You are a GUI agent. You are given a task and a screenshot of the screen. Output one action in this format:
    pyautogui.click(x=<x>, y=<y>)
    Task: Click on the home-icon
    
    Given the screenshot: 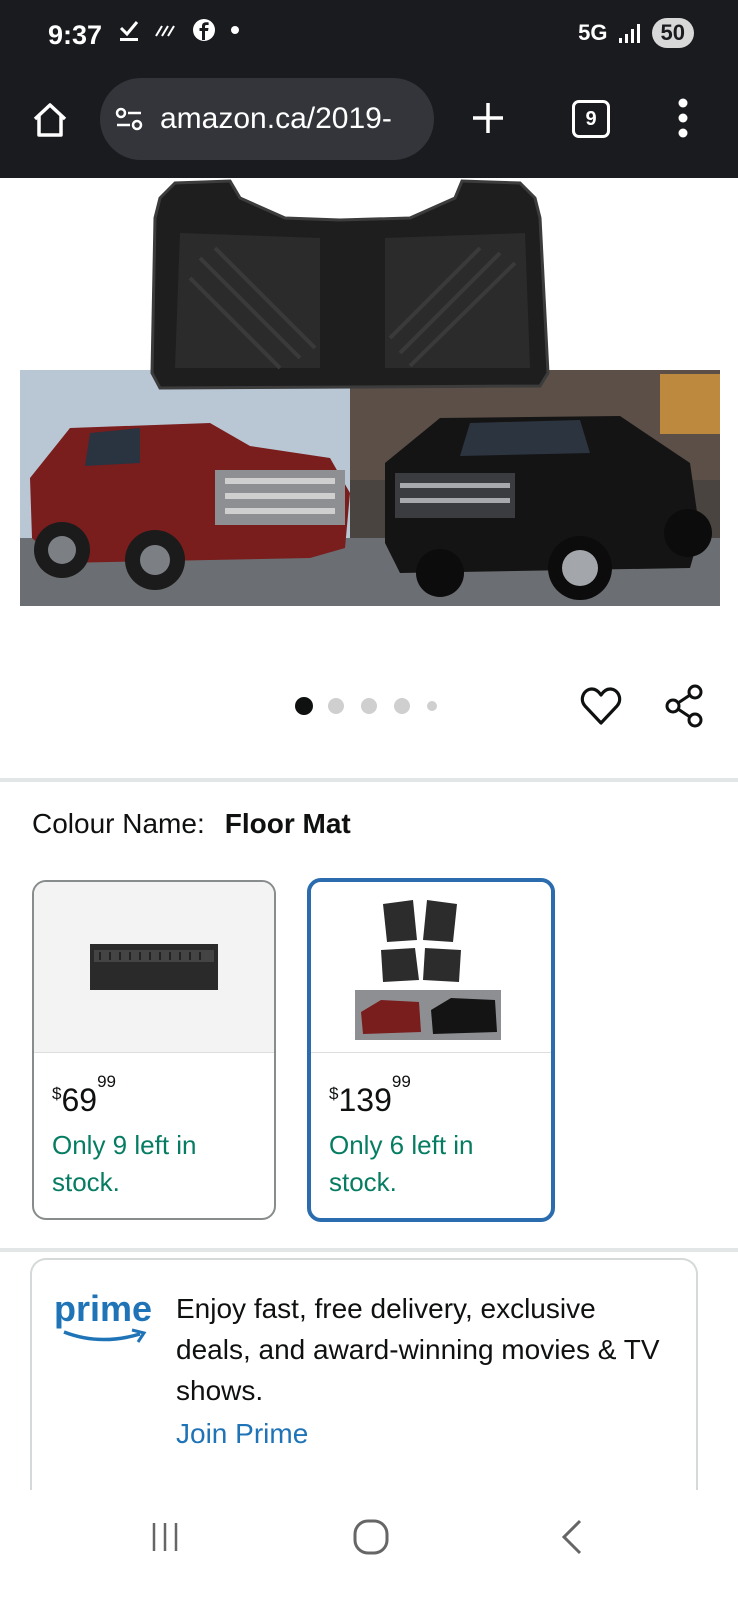 What is the action you would take?
    pyautogui.click(x=50, y=120)
    